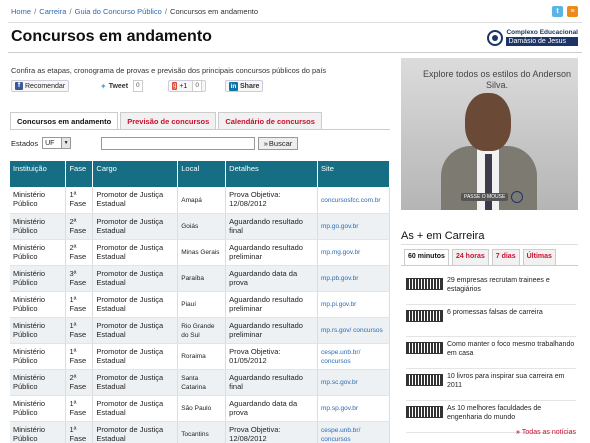 This screenshot has width=590, height=443. What do you see at coordinates (542, 32) in the screenshot?
I see `logo-line1: Complexo Educacional` at bounding box center [542, 32].